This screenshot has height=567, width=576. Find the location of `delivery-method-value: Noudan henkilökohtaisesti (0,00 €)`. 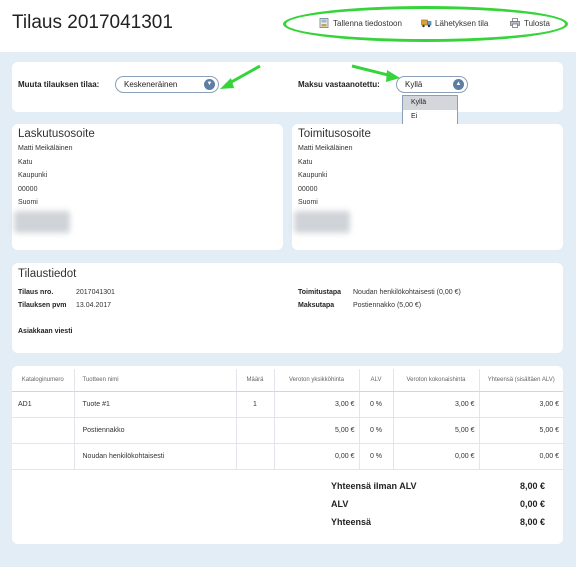

delivery-method-value: Noudan henkilökohtaisesti (0,00 €) is located at coordinates (407, 292).